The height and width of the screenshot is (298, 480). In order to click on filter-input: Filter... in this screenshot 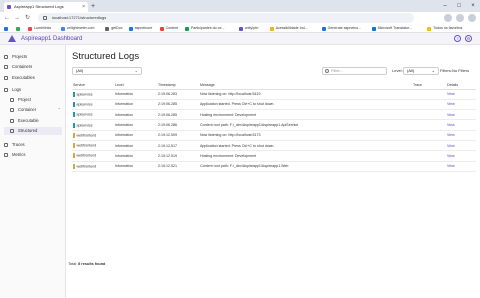, I will do `click(354, 71)`.